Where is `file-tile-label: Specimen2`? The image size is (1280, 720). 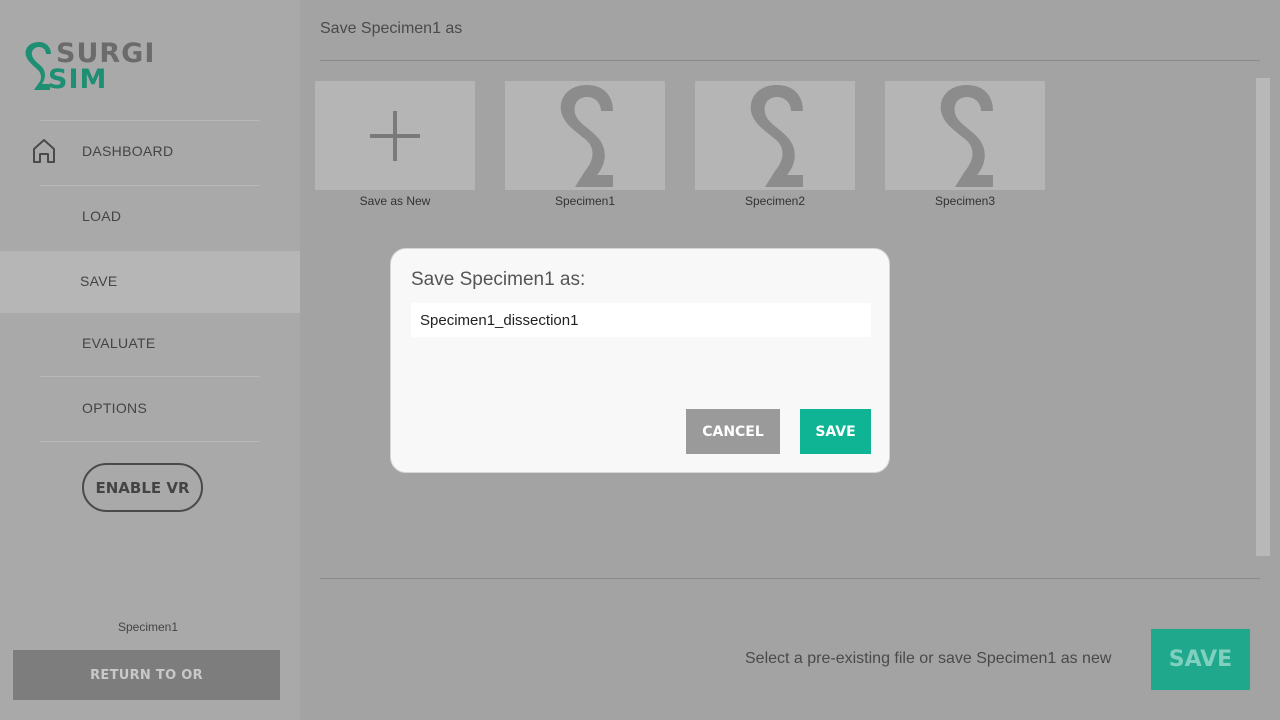
file-tile-label: Specimen2 is located at coordinates (775, 201).